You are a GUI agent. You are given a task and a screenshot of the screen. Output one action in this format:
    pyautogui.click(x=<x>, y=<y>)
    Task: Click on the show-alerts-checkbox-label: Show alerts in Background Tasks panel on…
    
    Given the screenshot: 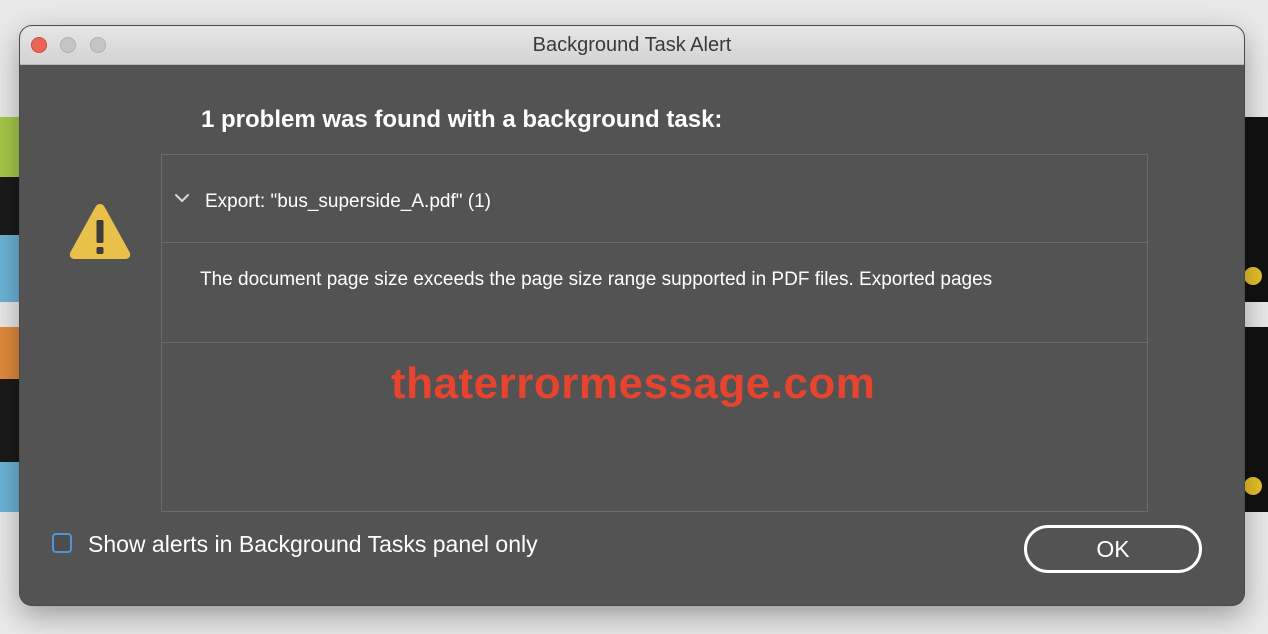 What is the action you would take?
    pyautogui.click(x=313, y=544)
    